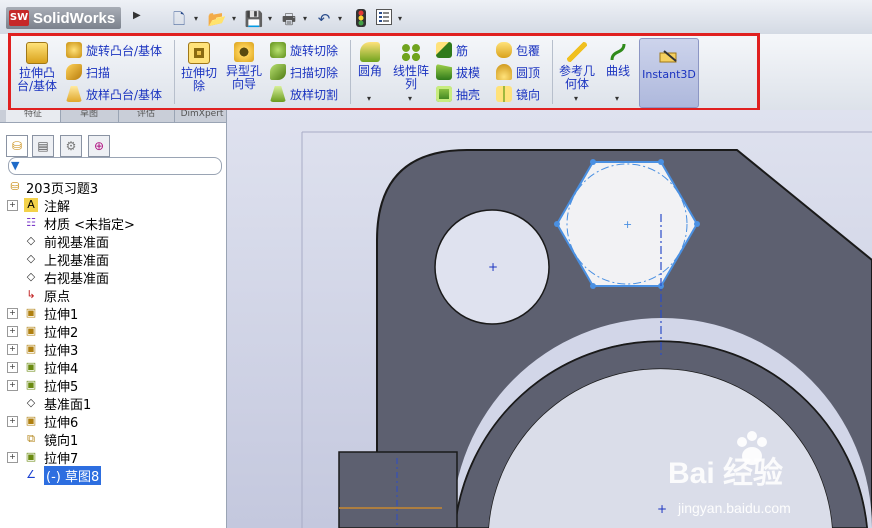 The height and width of the screenshot is (528, 872). What do you see at coordinates (254, 19) in the screenshot?
I see `save-icon: 💾` at bounding box center [254, 19].